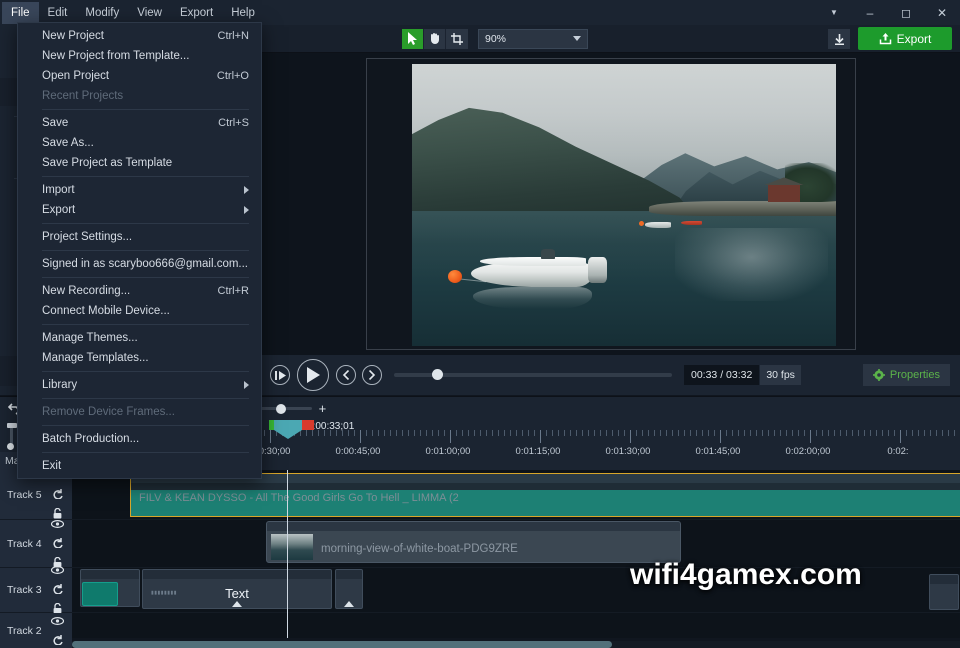 The height and width of the screenshot is (648, 960). Describe the element at coordinates (457, 38) in the screenshot. I see `crop-tool-button` at that location.